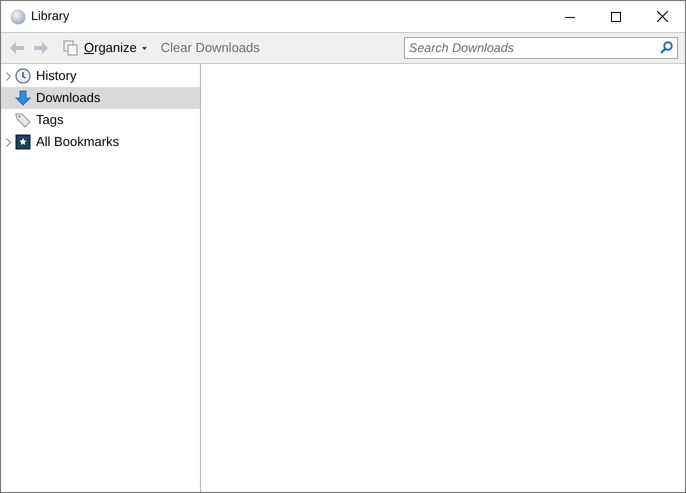 The image size is (686, 493). What do you see at coordinates (144, 48) in the screenshot?
I see `caret-icon` at bounding box center [144, 48].